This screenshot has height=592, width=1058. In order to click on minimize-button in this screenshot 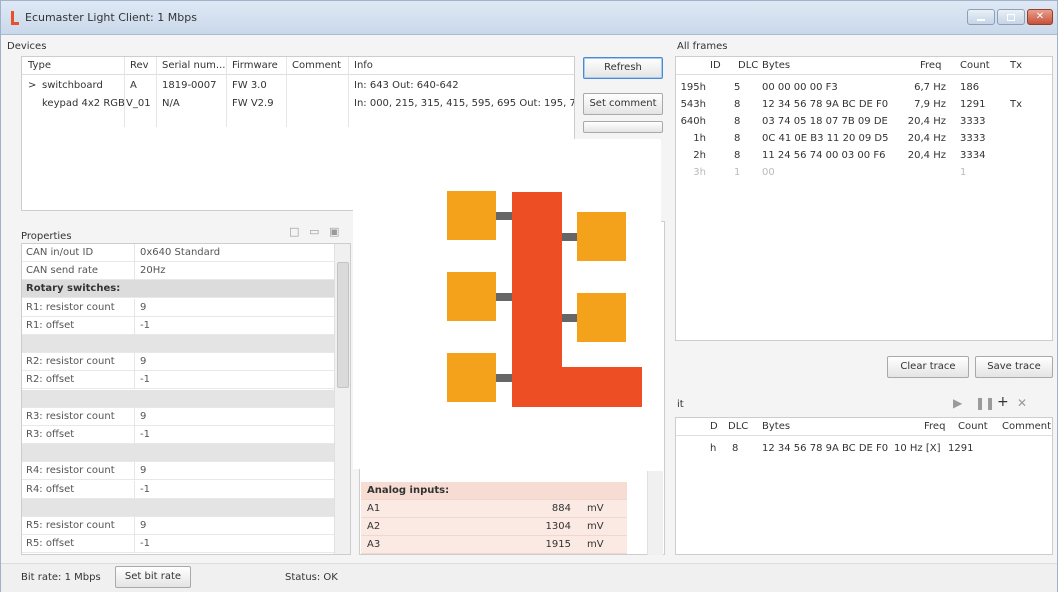, I will do `click(981, 17)`.